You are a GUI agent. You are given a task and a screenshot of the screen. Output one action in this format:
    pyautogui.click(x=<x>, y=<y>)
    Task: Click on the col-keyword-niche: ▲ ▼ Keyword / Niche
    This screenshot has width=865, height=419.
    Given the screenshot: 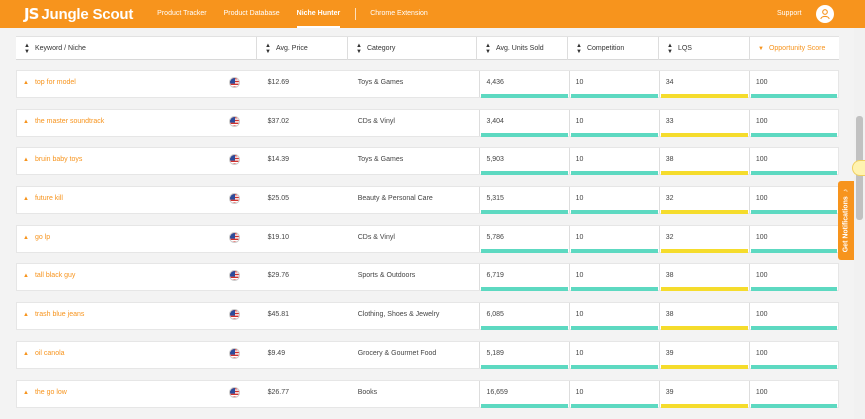 What is the action you would take?
    pyautogui.click(x=136, y=48)
    